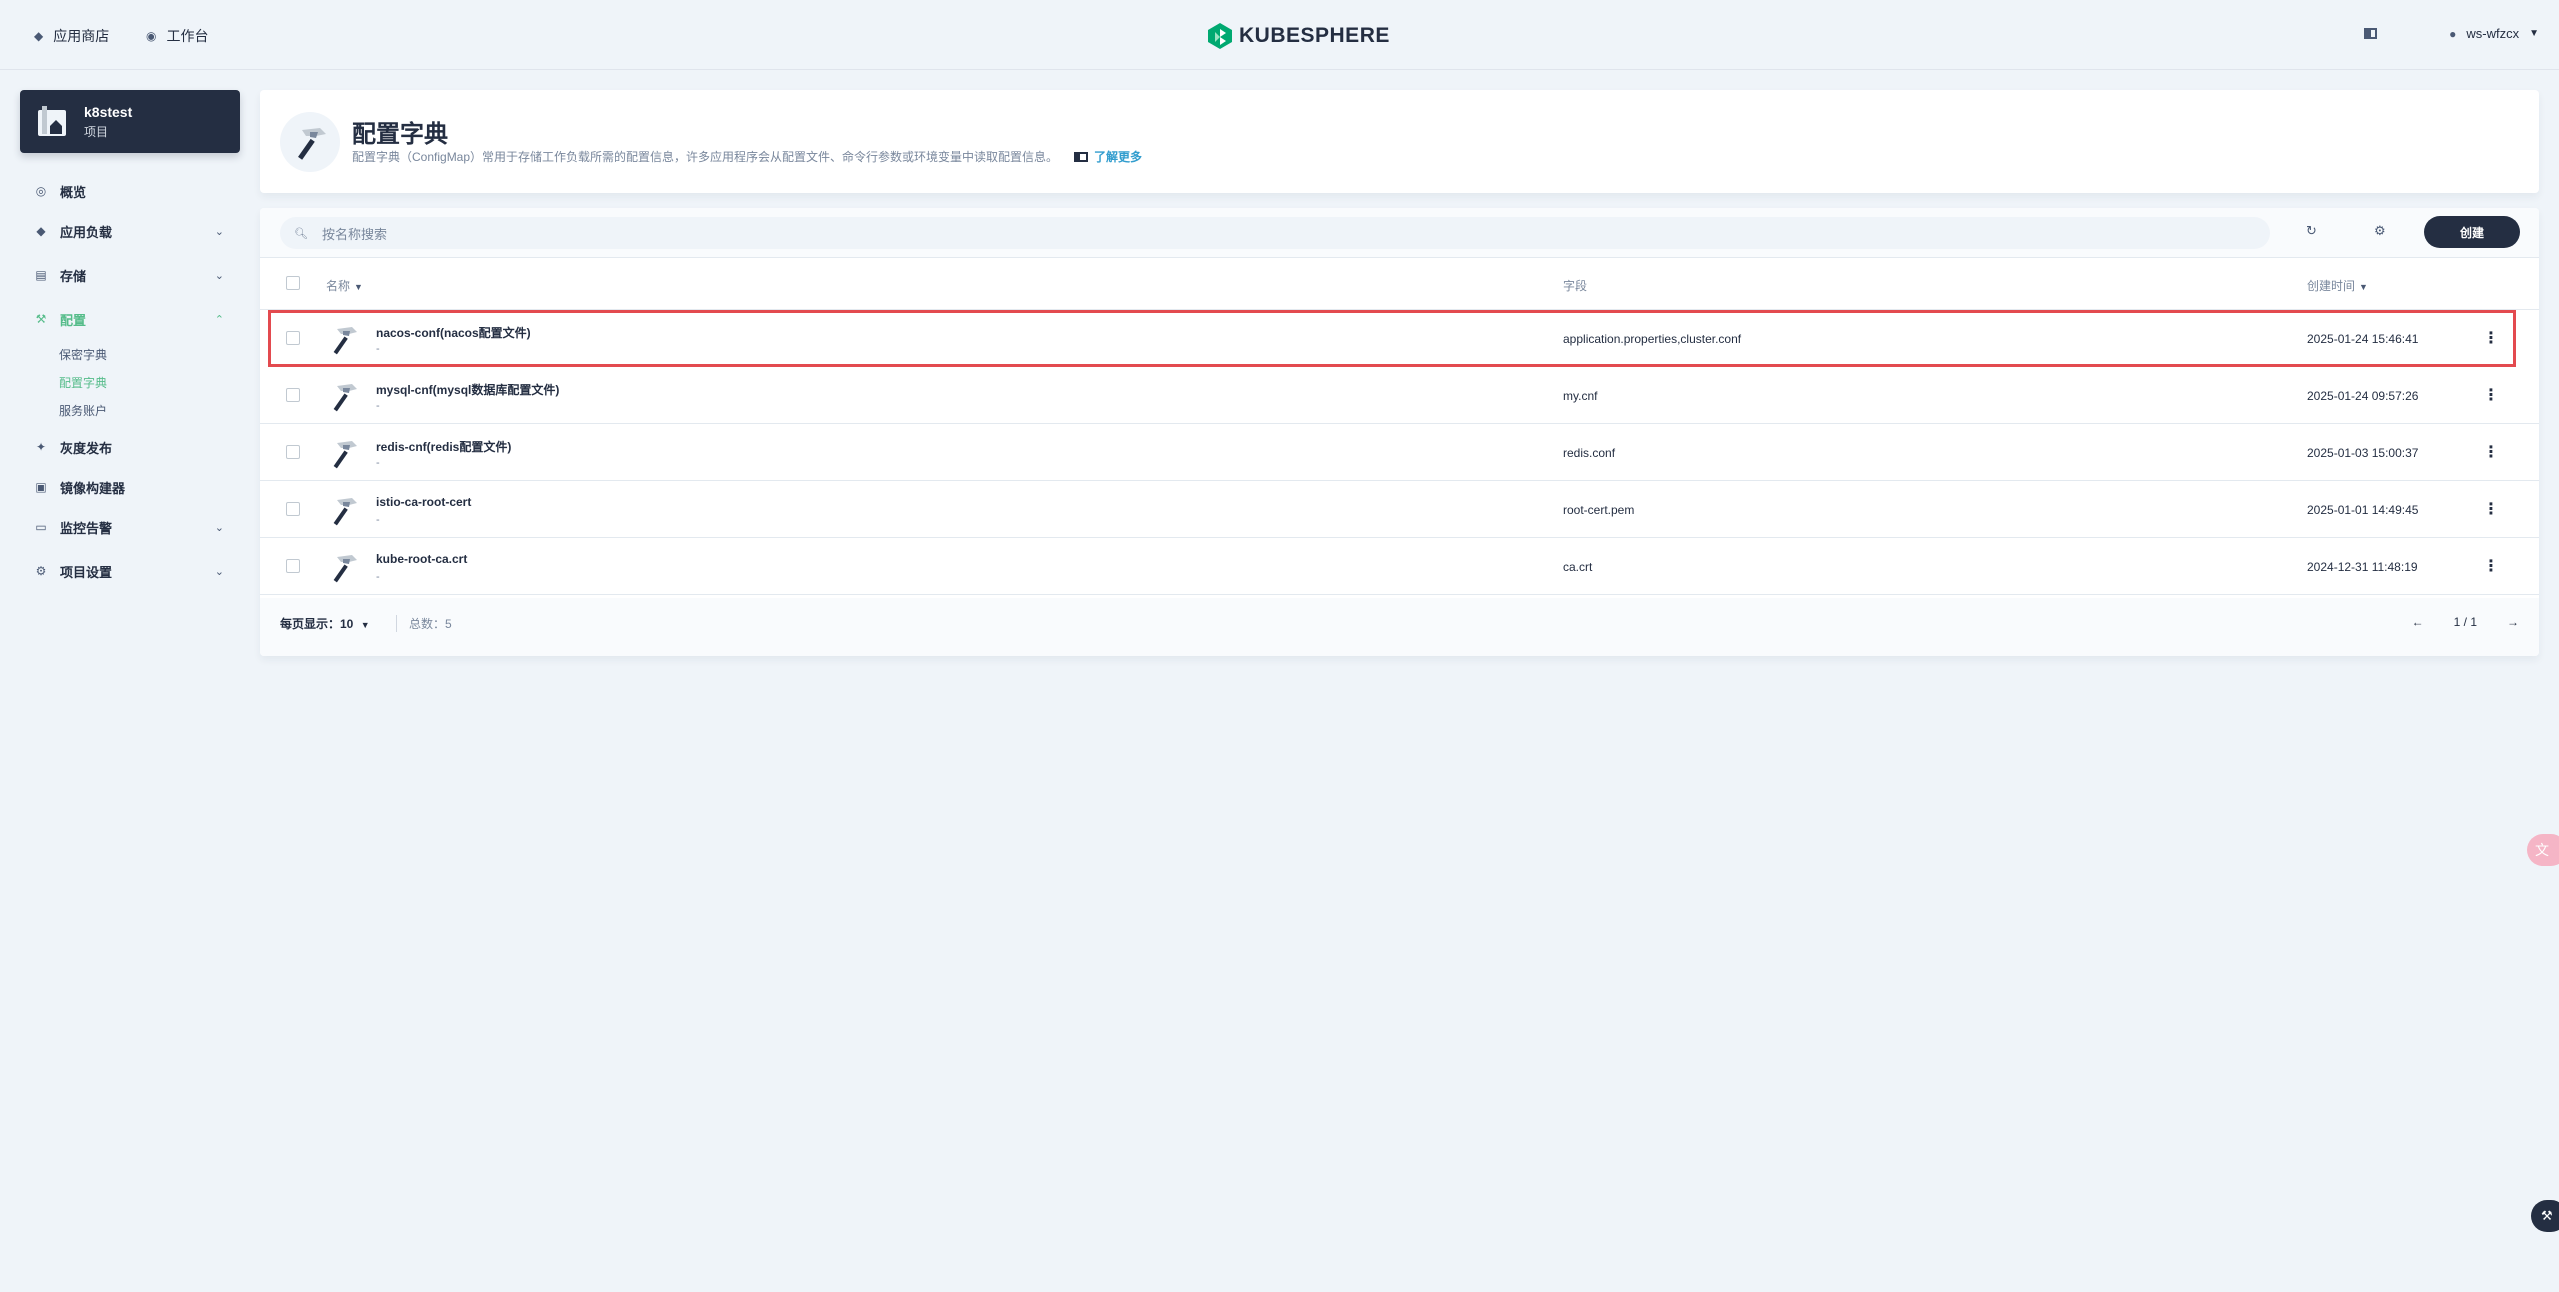 The image size is (2559, 1292). What do you see at coordinates (2363, 287) in the screenshot?
I see `sort-caret-icon: ▼` at bounding box center [2363, 287].